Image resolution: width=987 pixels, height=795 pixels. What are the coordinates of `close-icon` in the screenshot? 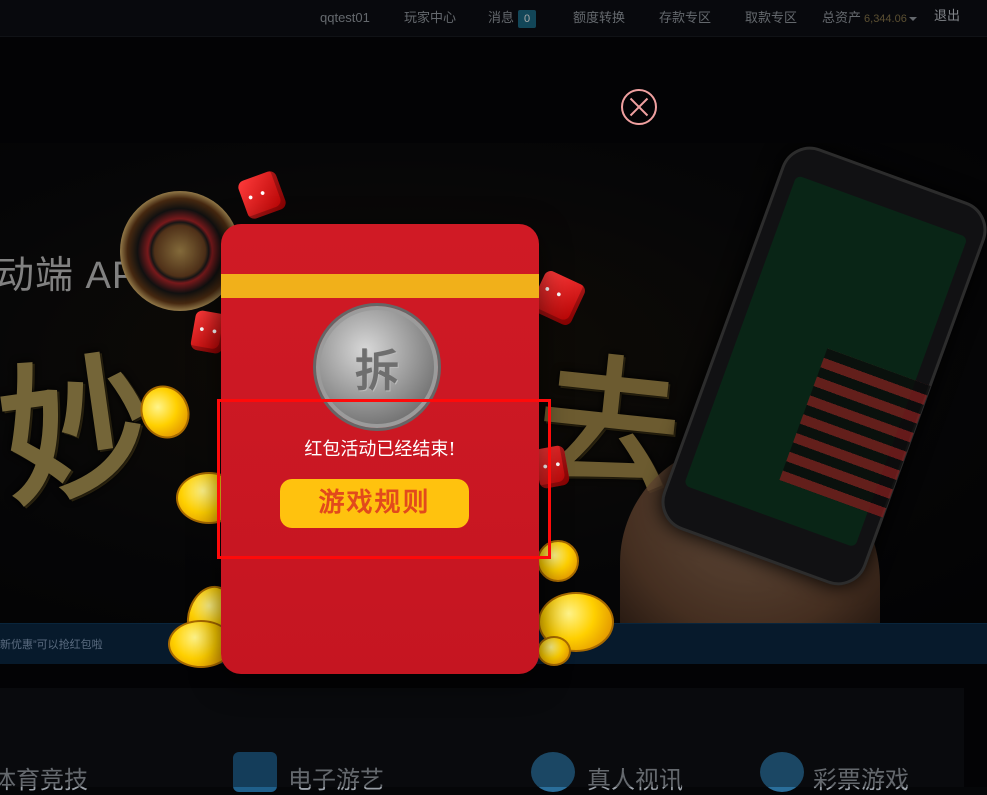 It's located at (639, 107).